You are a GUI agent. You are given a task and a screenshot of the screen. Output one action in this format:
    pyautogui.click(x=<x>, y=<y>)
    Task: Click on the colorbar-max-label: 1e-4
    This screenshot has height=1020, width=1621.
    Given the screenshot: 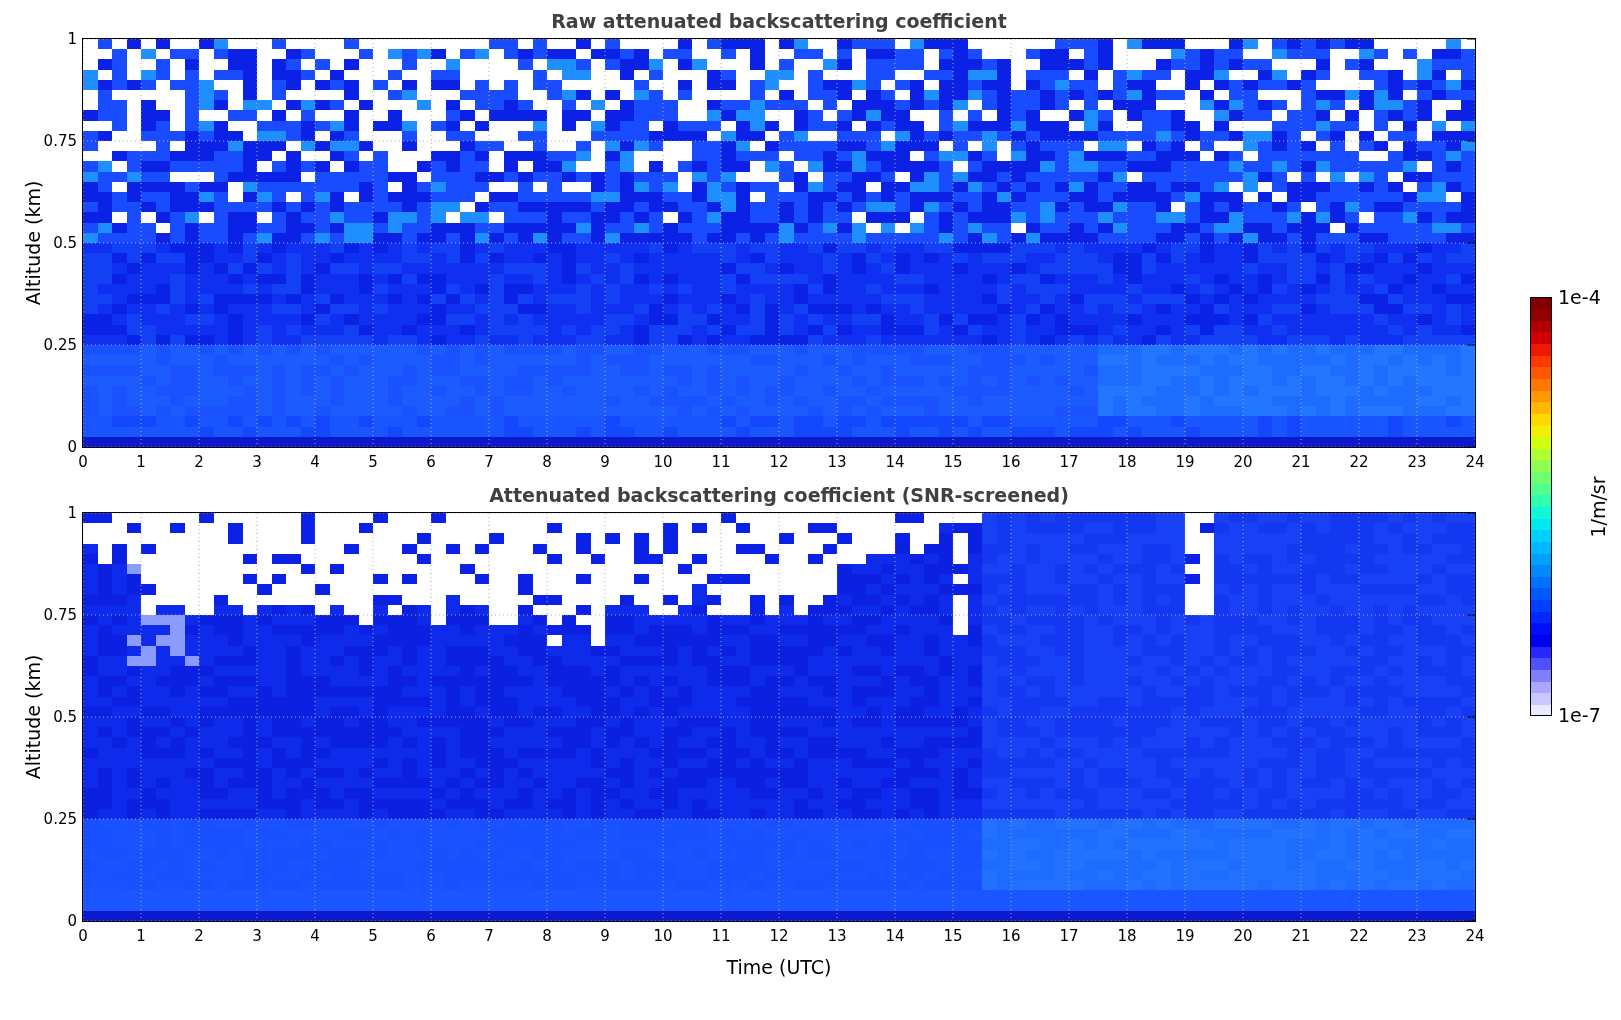 What is the action you would take?
    pyautogui.click(x=1579, y=297)
    